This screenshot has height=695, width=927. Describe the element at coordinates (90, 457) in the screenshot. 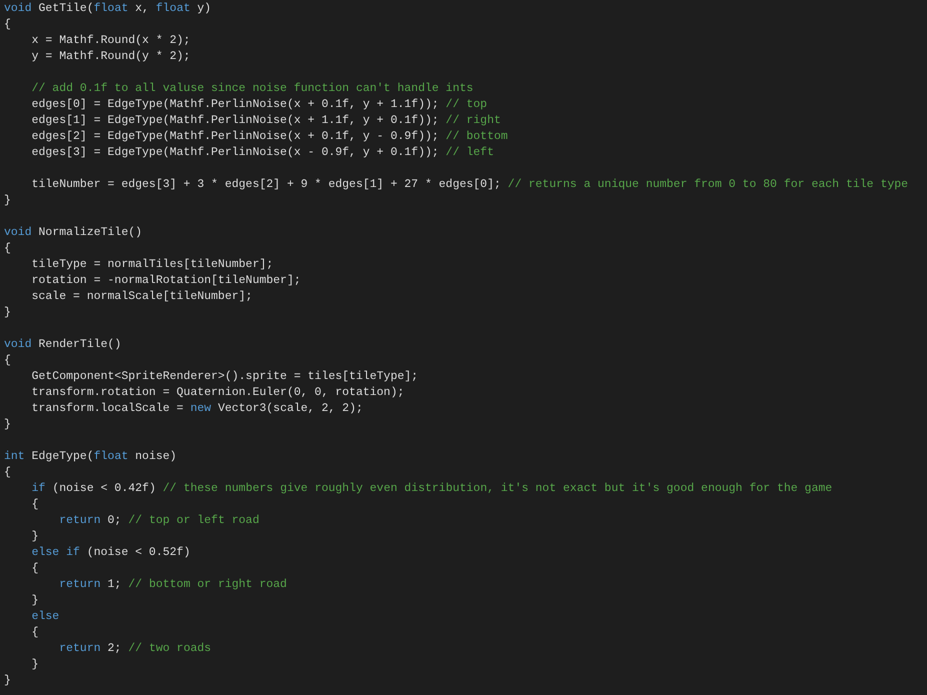

I see `code-line: int EdgeType(float noise)` at that location.